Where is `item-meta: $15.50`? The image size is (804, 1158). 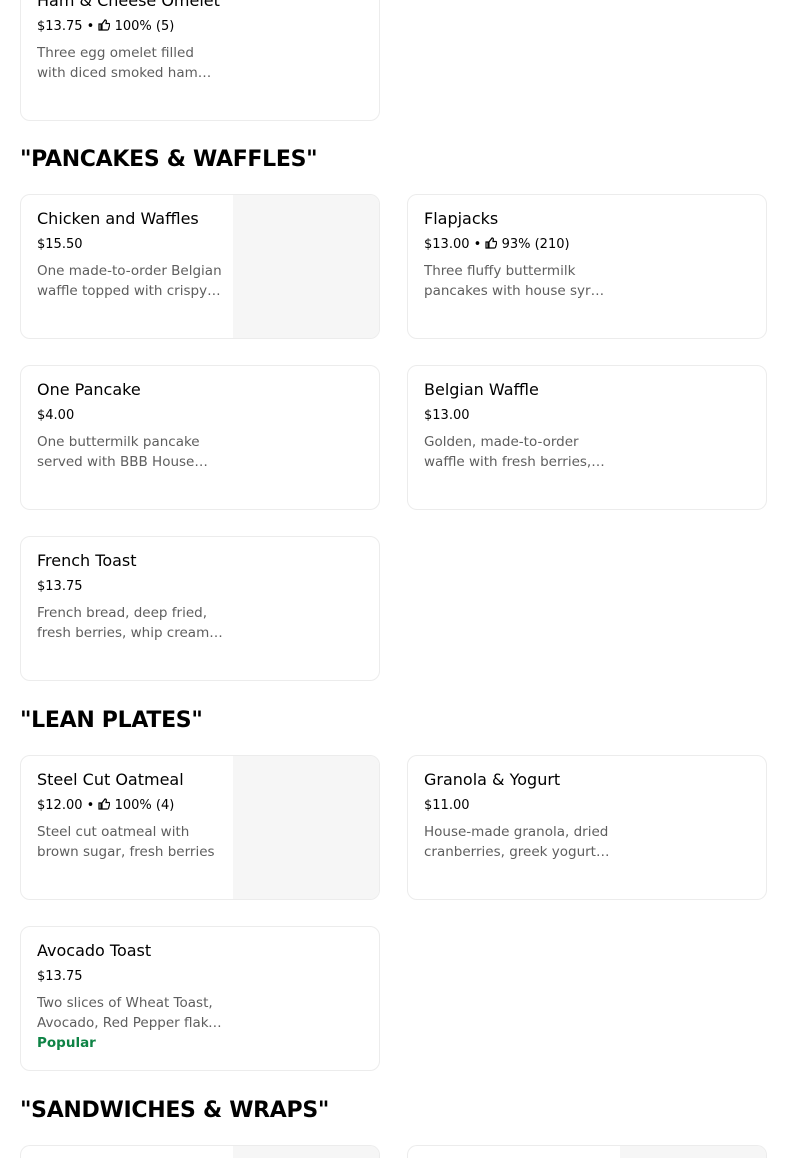 item-meta: $15.50 is located at coordinates (60, 244).